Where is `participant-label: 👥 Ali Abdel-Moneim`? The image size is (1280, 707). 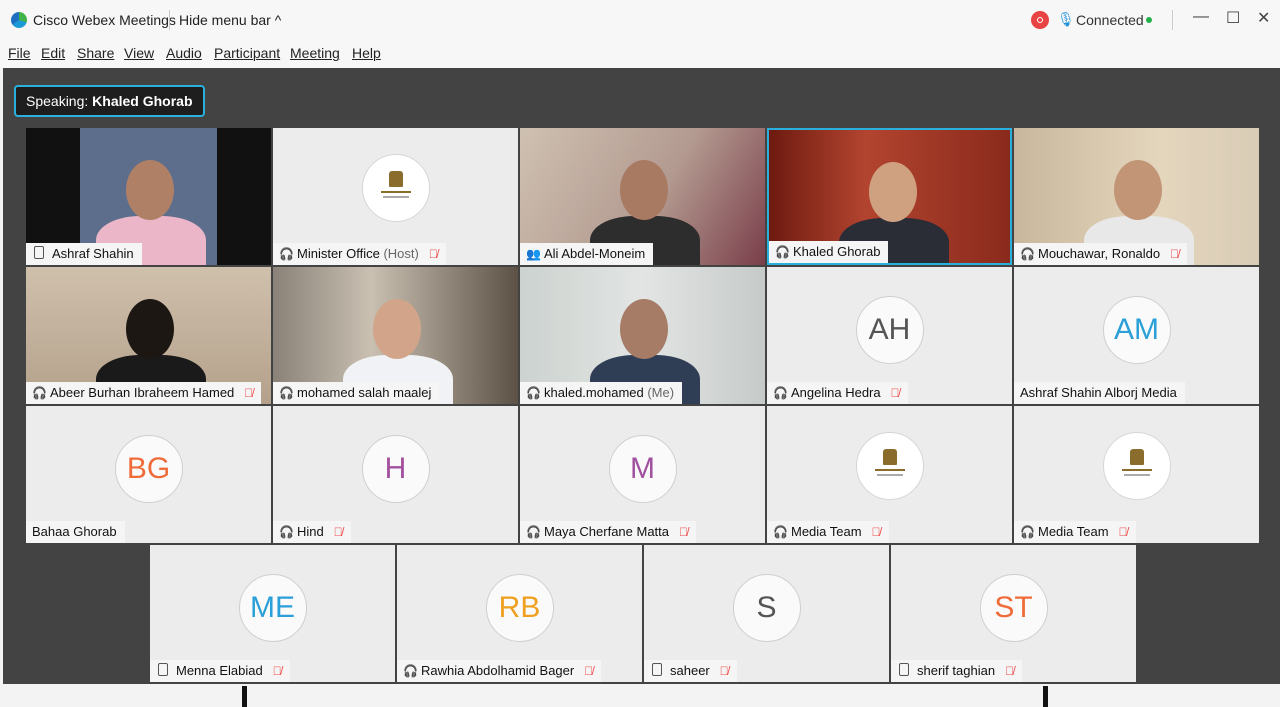 participant-label: 👥 Ali Abdel-Moneim is located at coordinates (587, 254).